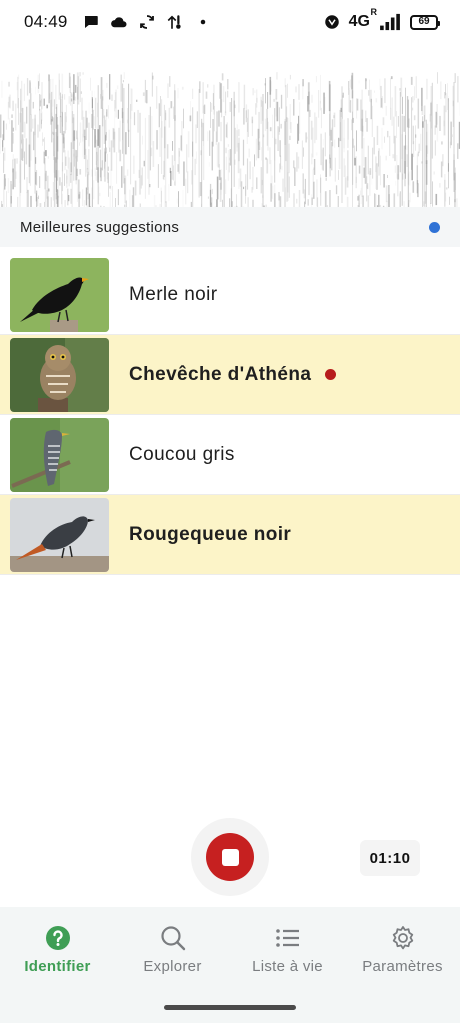  What do you see at coordinates (230, 295) in the screenshot?
I see `list-item-merle-noir: Merle noir` at bounding box center [230, 295].